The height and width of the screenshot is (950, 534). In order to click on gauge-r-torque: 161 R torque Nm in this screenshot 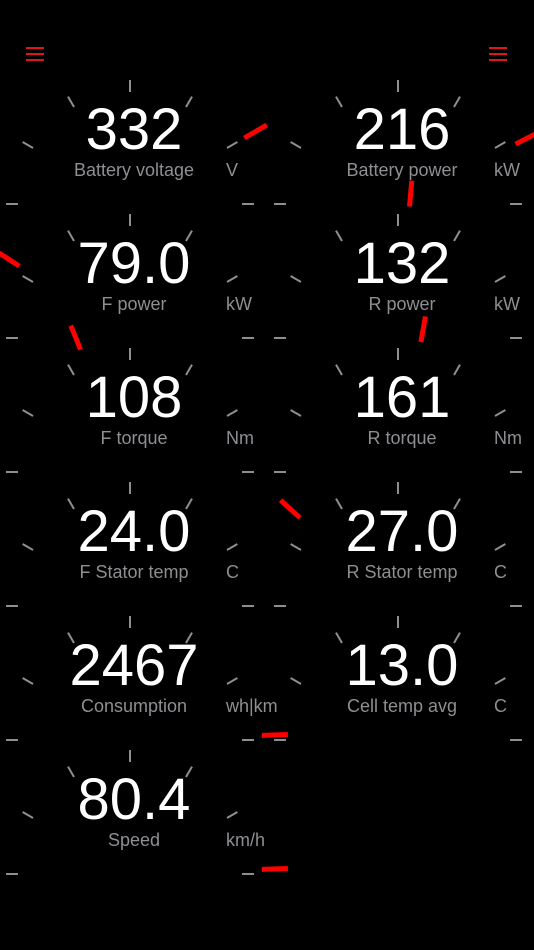, I will do `click(401, 403)`.